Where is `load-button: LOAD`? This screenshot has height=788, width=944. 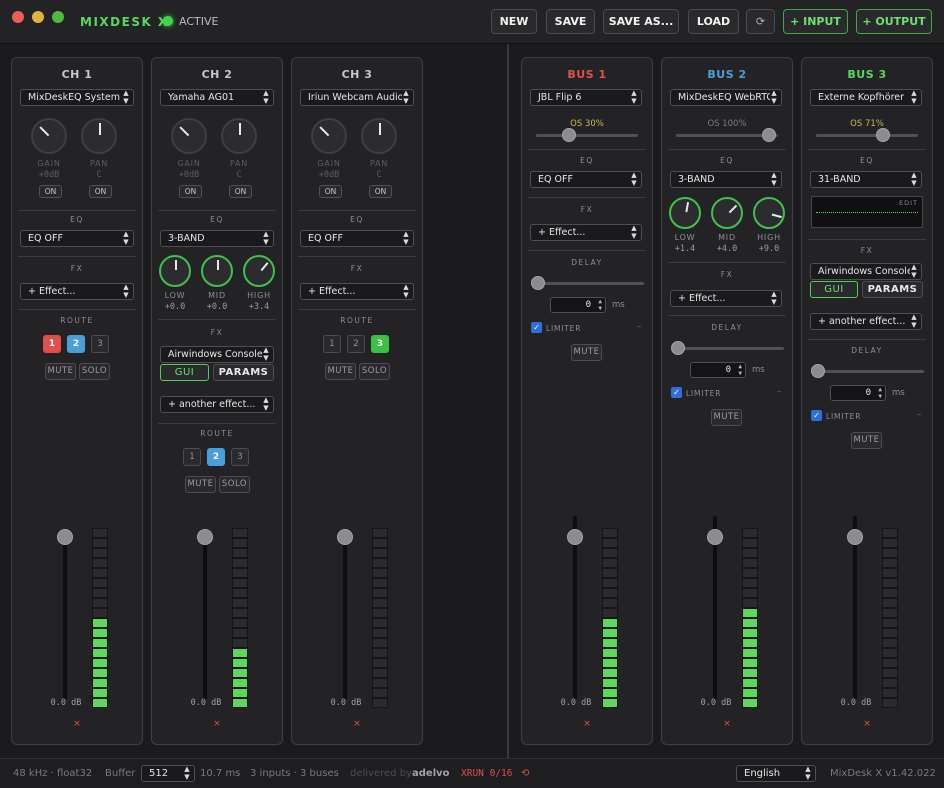
load-button: LOAD is located at coordinates (713, 21).